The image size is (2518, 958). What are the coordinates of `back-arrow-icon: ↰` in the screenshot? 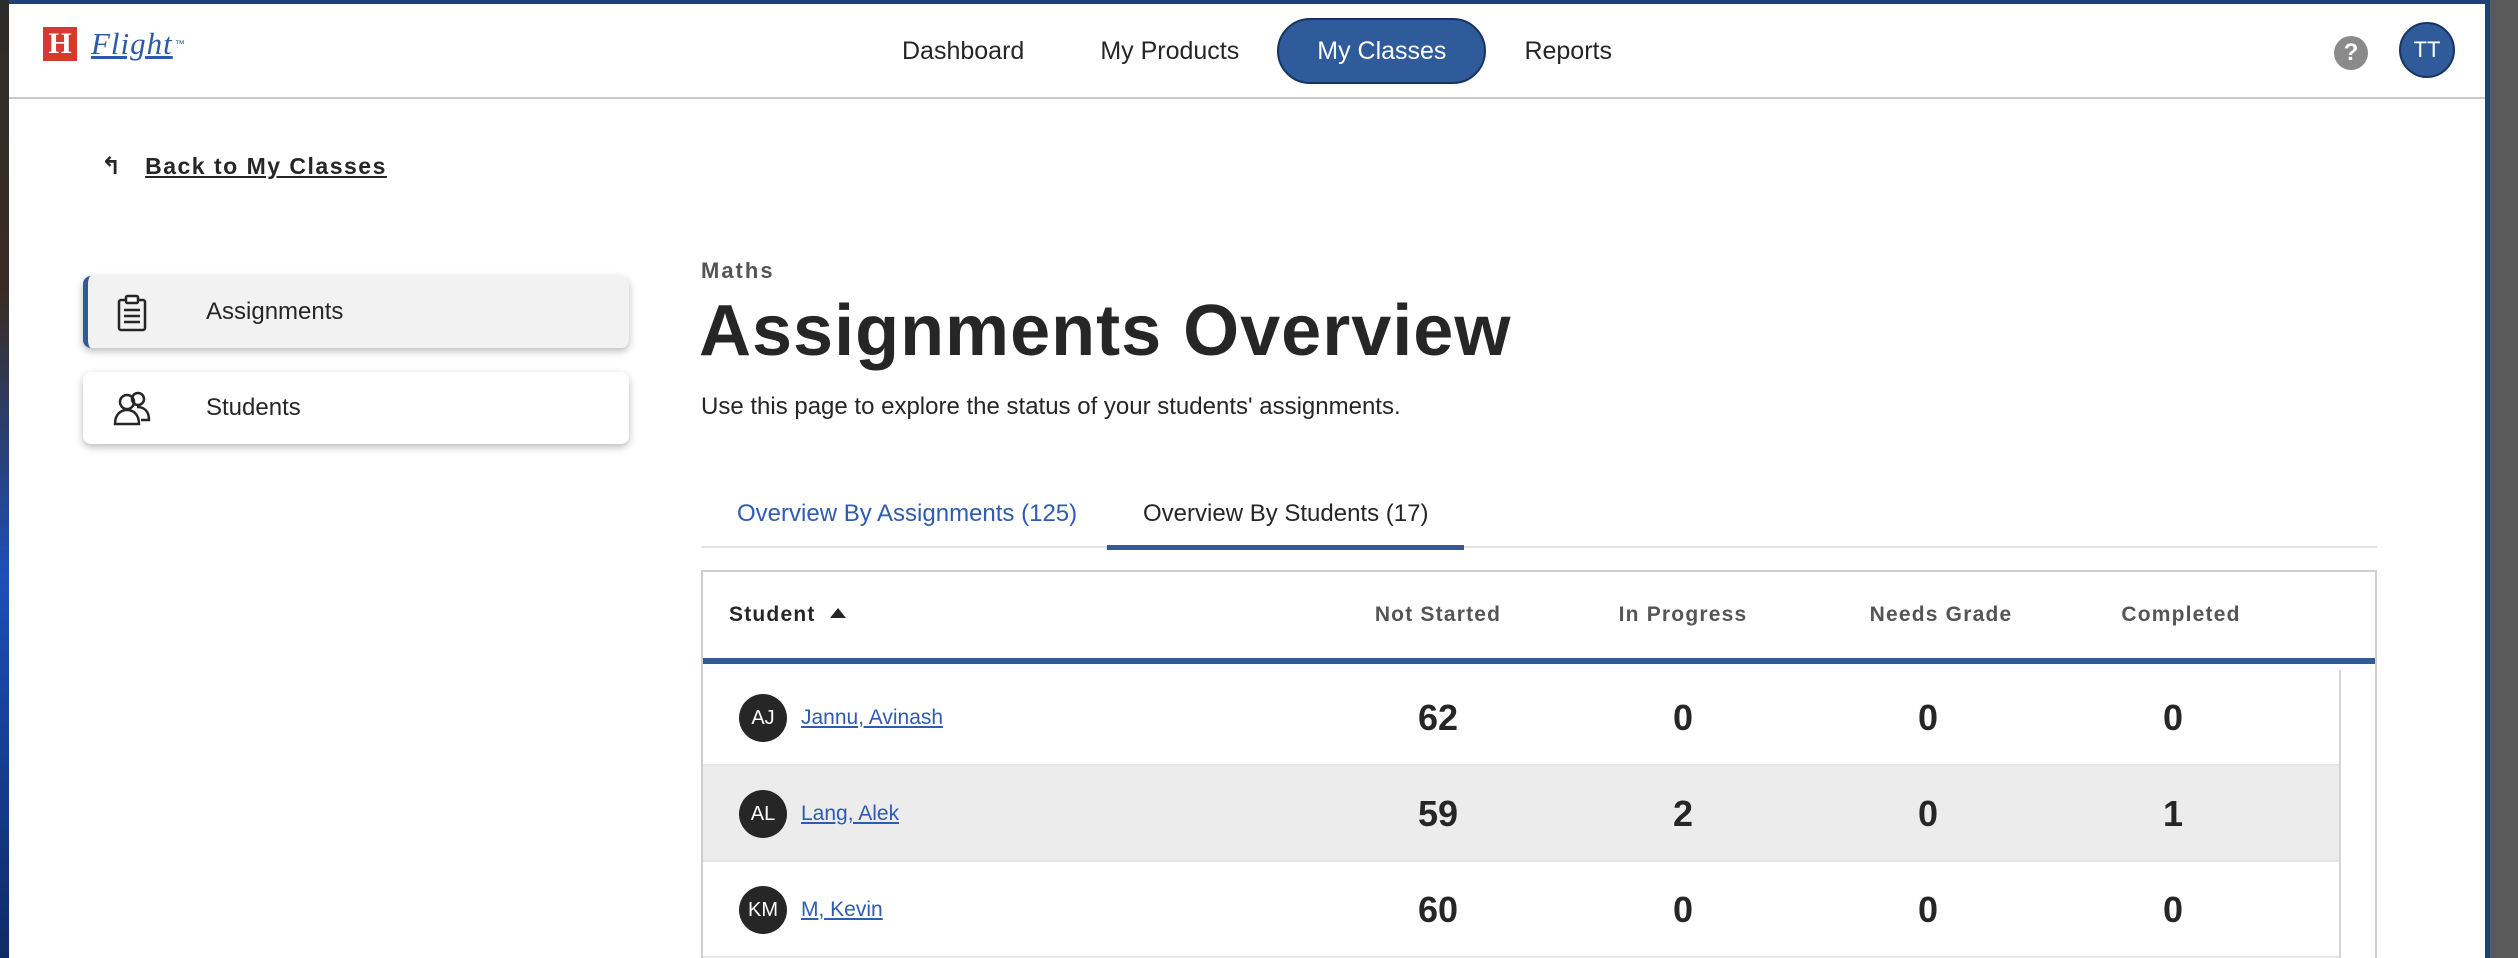 It's located at (111, 166).